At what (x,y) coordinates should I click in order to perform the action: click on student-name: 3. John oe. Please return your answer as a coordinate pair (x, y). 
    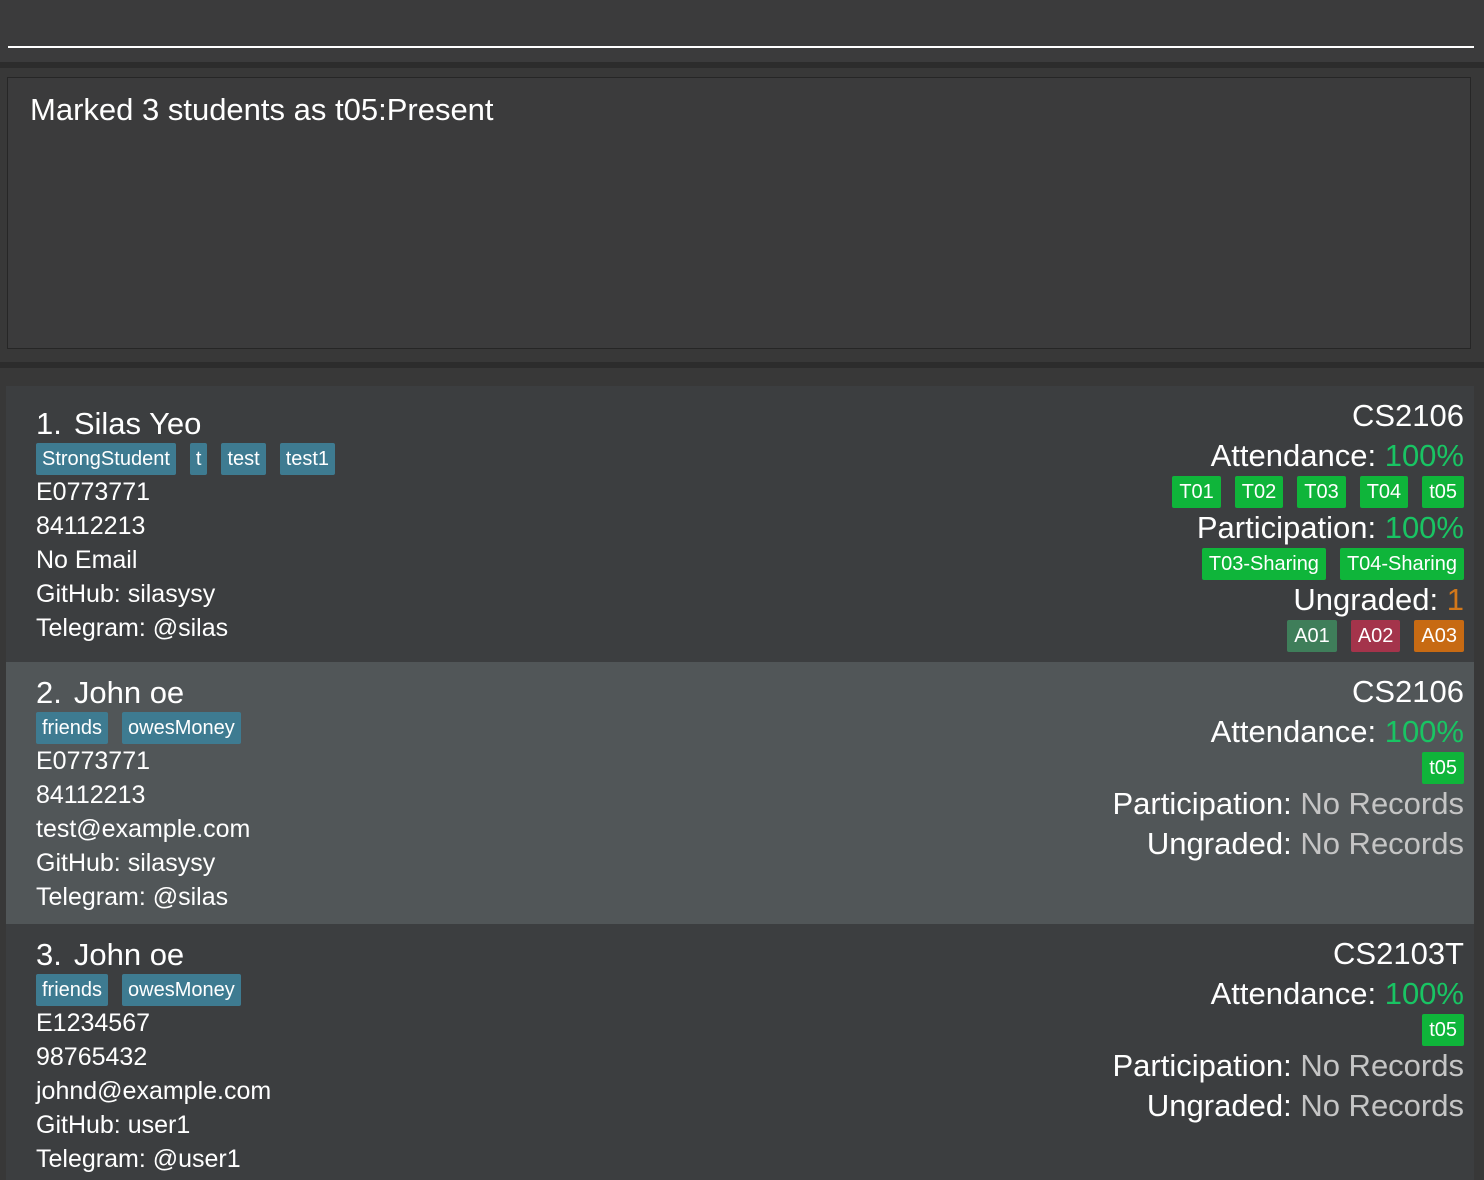
    Looking at the image, I should click on (110, 955).